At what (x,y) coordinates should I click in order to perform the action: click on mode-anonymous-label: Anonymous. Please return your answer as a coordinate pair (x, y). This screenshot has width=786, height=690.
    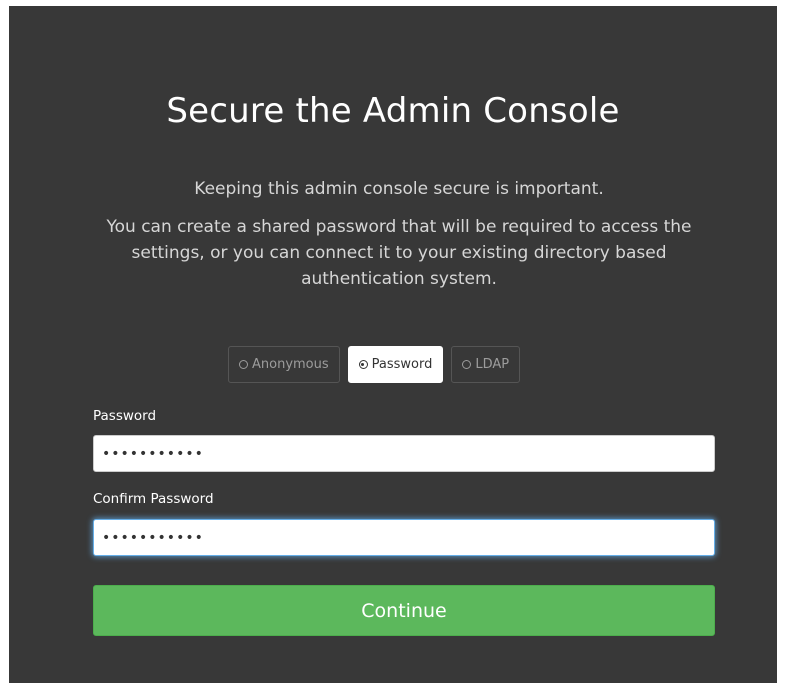
    Looking at the image, I should click on (290, 364).